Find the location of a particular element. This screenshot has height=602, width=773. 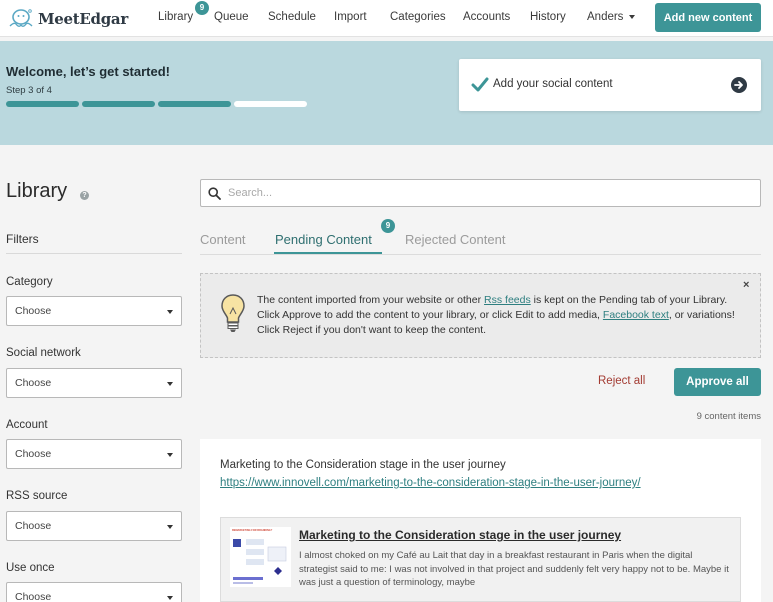

user-name: Anders is located at coordinates (605, 17).